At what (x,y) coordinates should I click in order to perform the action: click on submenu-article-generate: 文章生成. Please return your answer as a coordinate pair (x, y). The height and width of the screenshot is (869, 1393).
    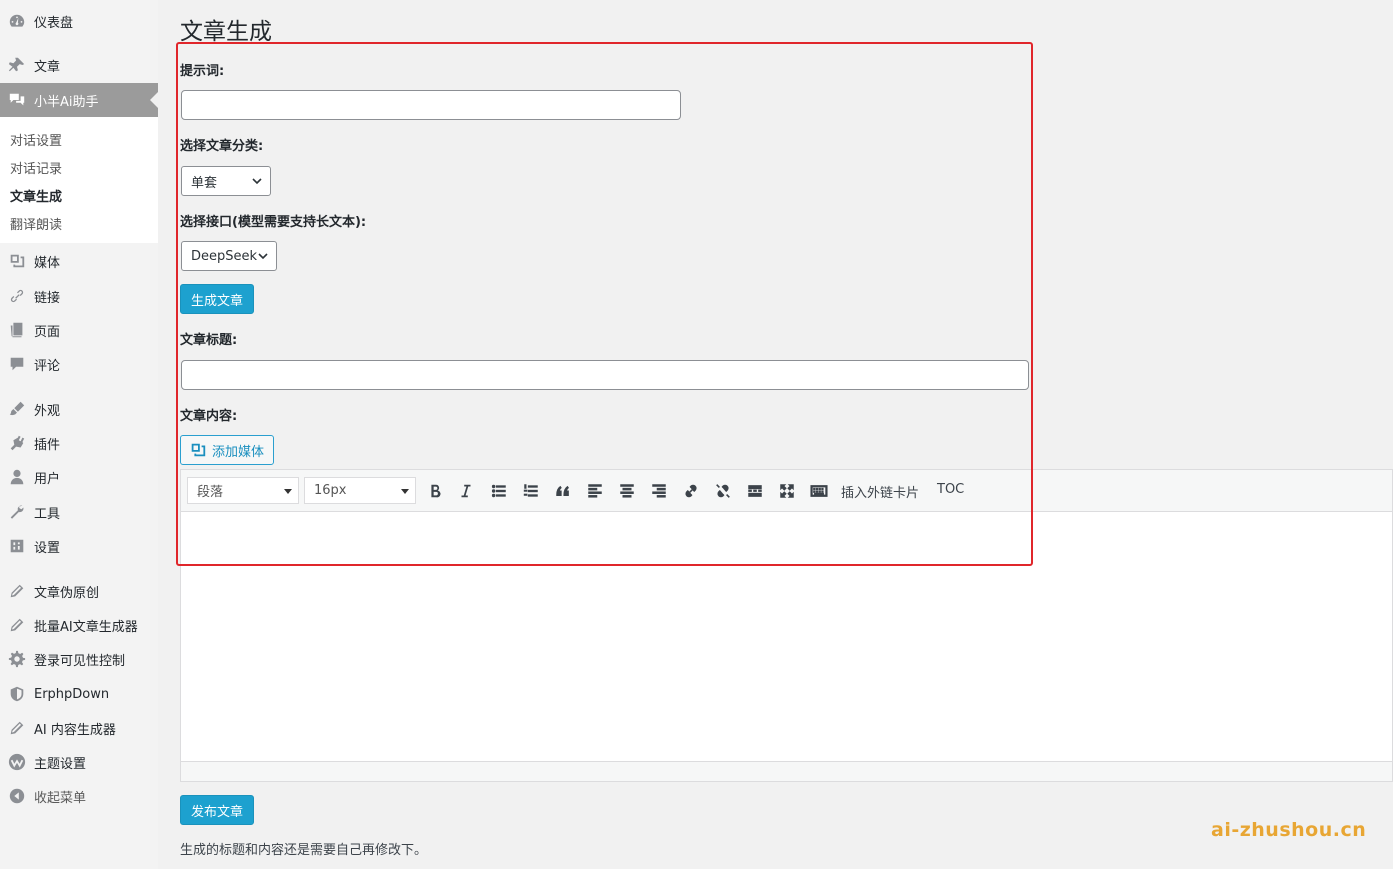
    Looking at the image, I should click on (36, 195).